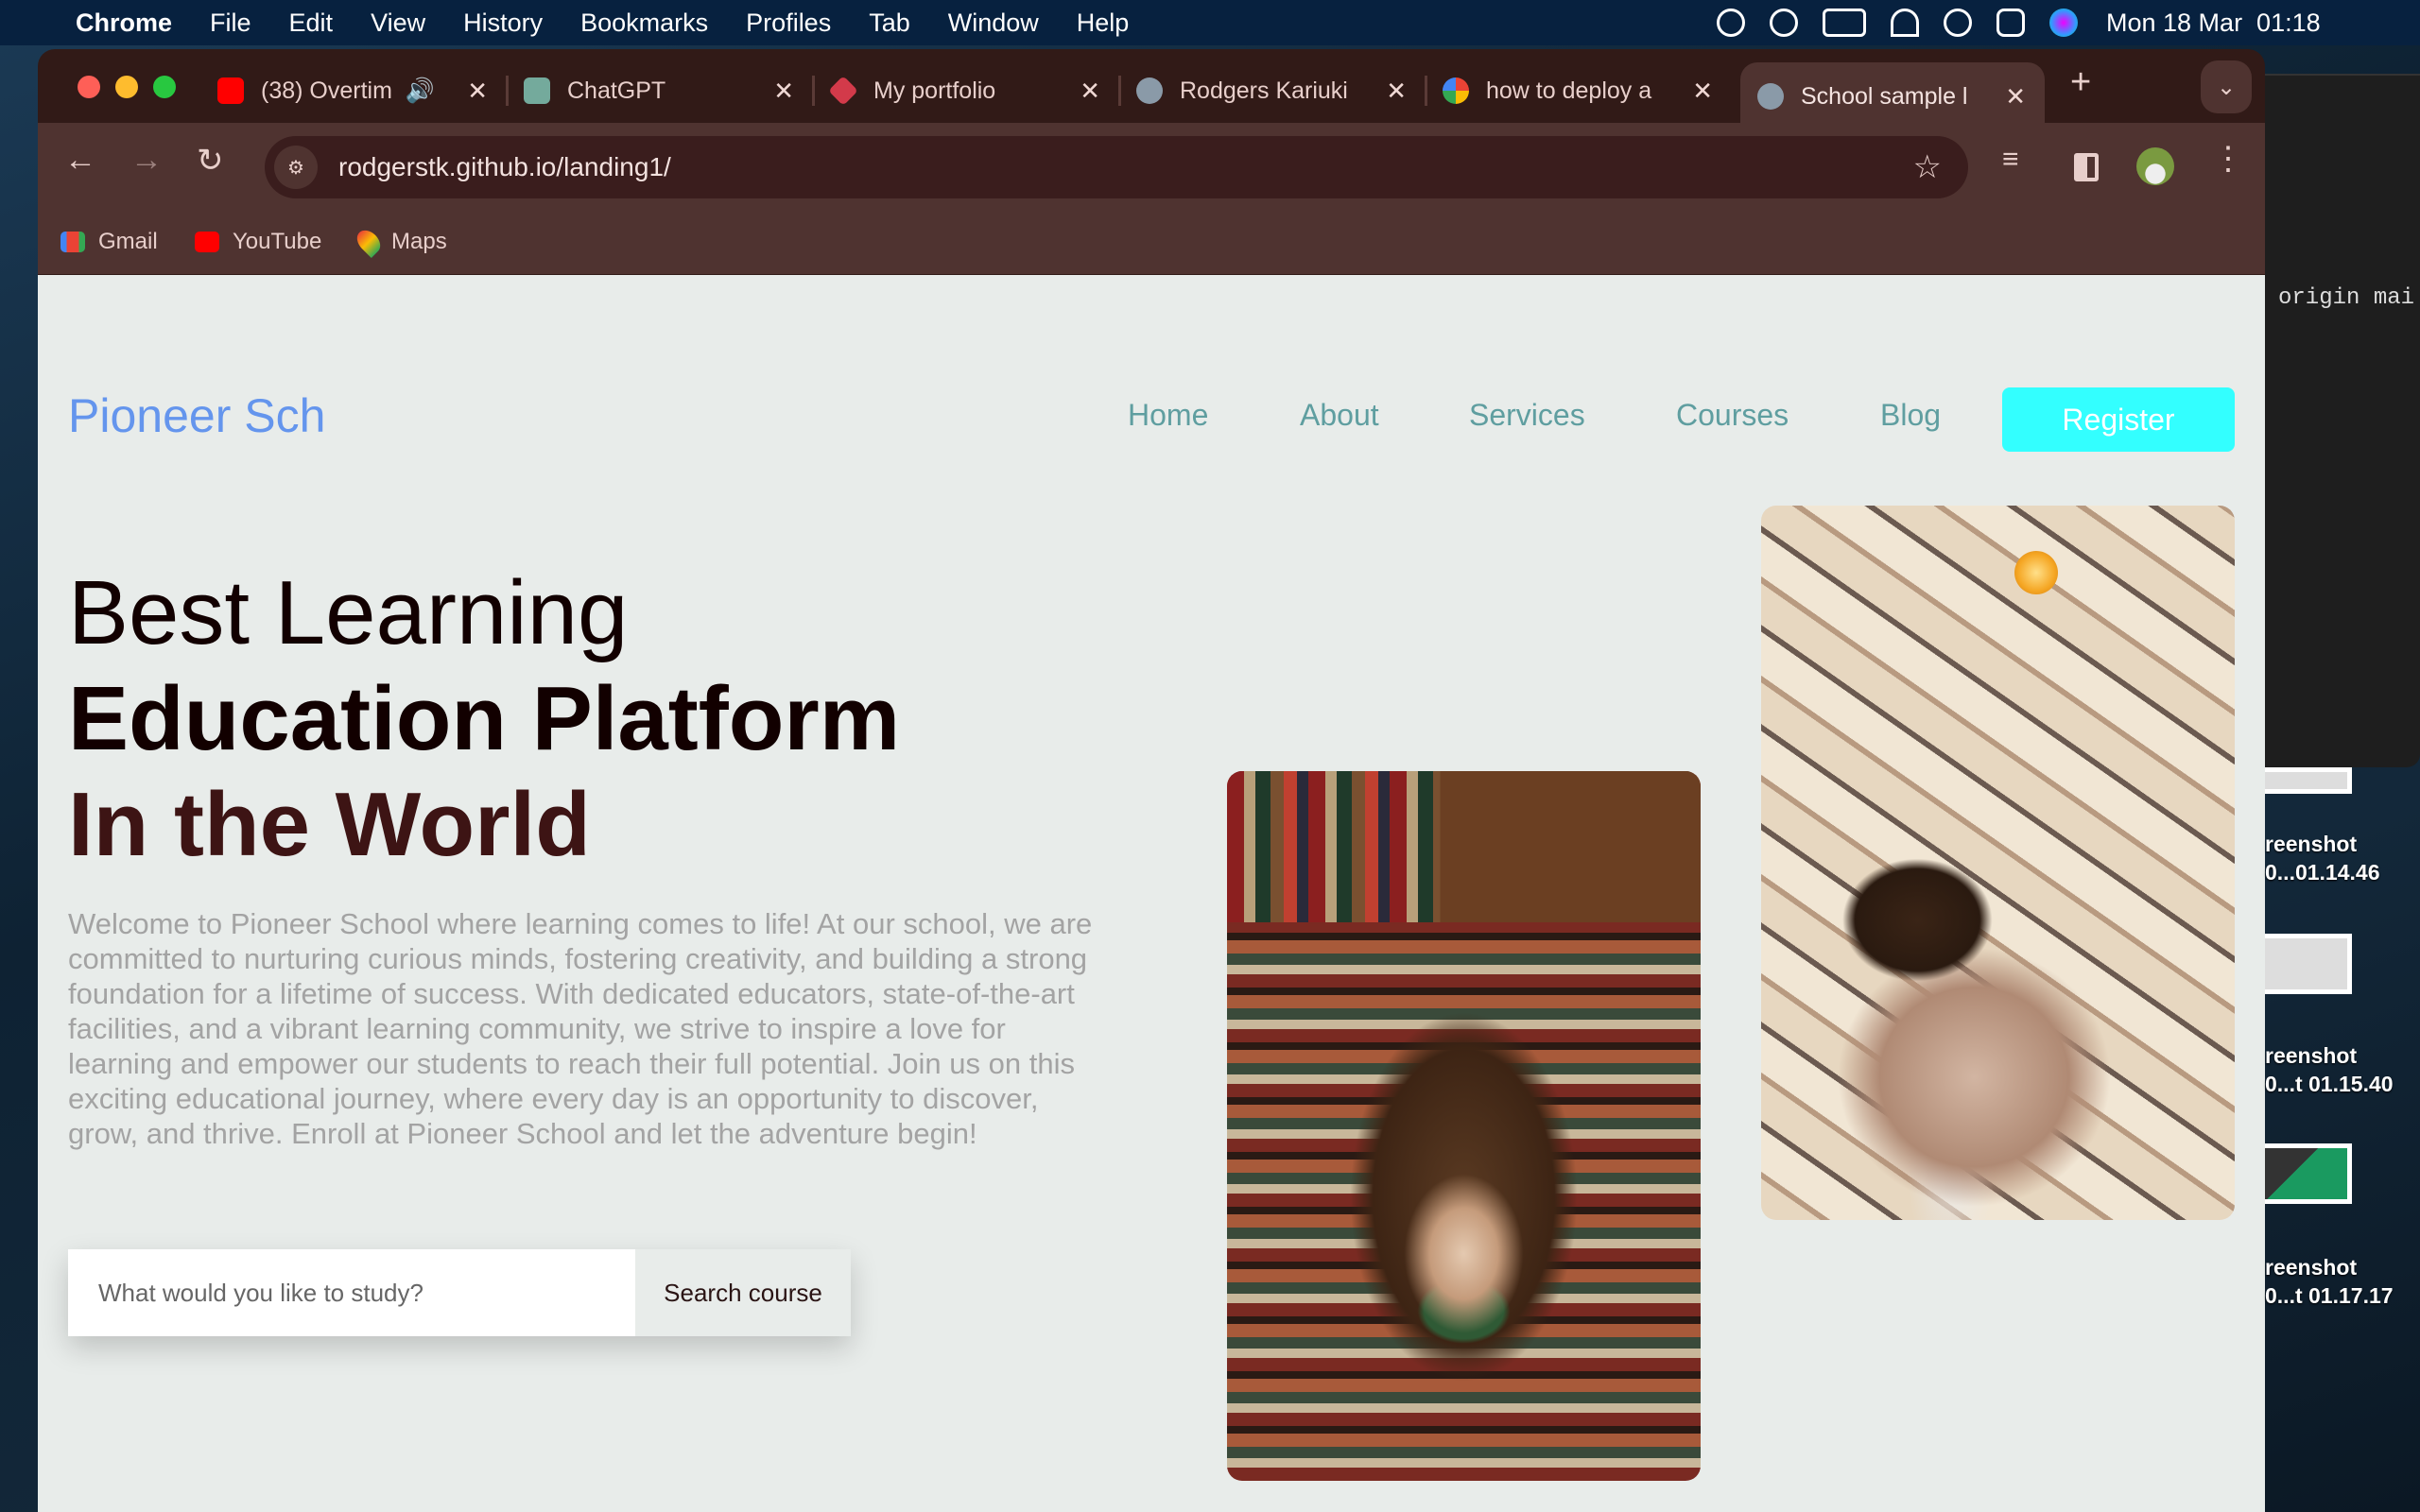 Image resolution: width=2420 pixels, height=1512 pixels. Describe the element at coordinates (2322, 858) in the screenshot. I see `screenshot-label: reenshot 0...01.14.46` at that location.